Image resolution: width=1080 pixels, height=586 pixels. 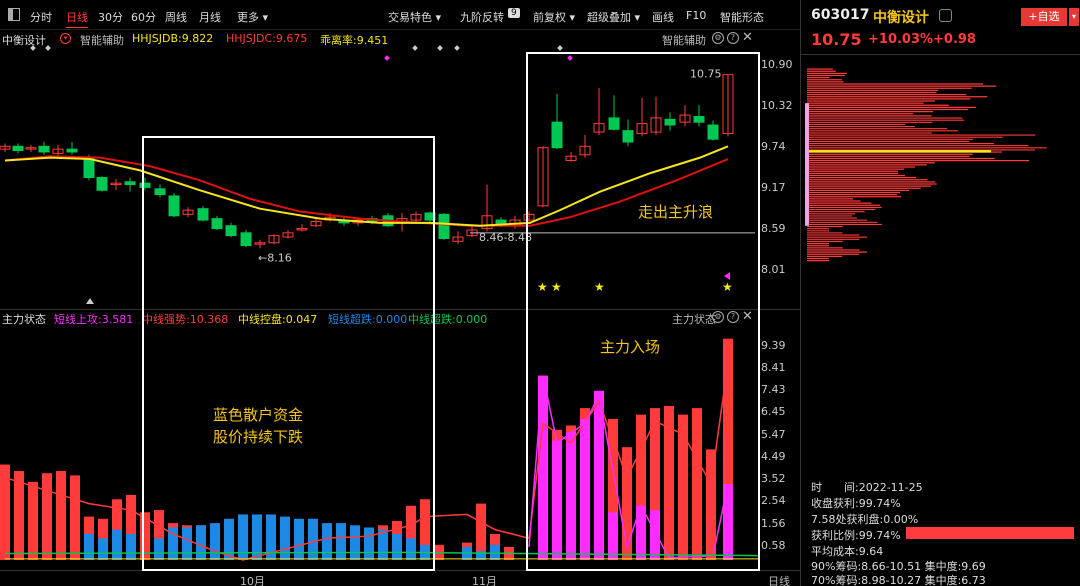 What do you see at coordinates (940, 177) in the screenshot?
I see `chip-distribution-chart` at bounding box center [940, 177].